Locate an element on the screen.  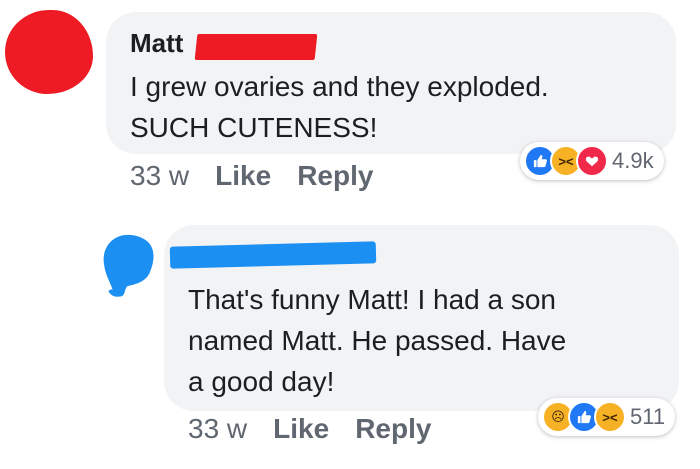
comment-text-line: named Matt. He passed. Have is located at coordinates (377, 340).